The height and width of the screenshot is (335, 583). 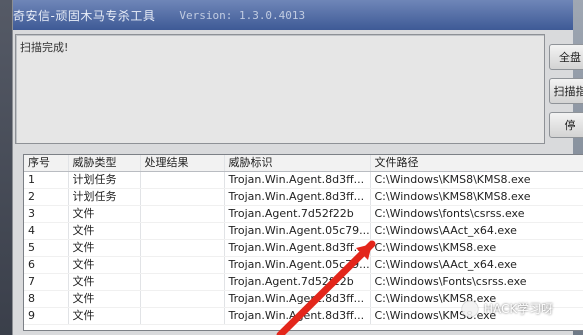 What do you see at coordinates (46, 231) in the screenshot?
I see `cell-number: 4` at bounding box center [46, 231].